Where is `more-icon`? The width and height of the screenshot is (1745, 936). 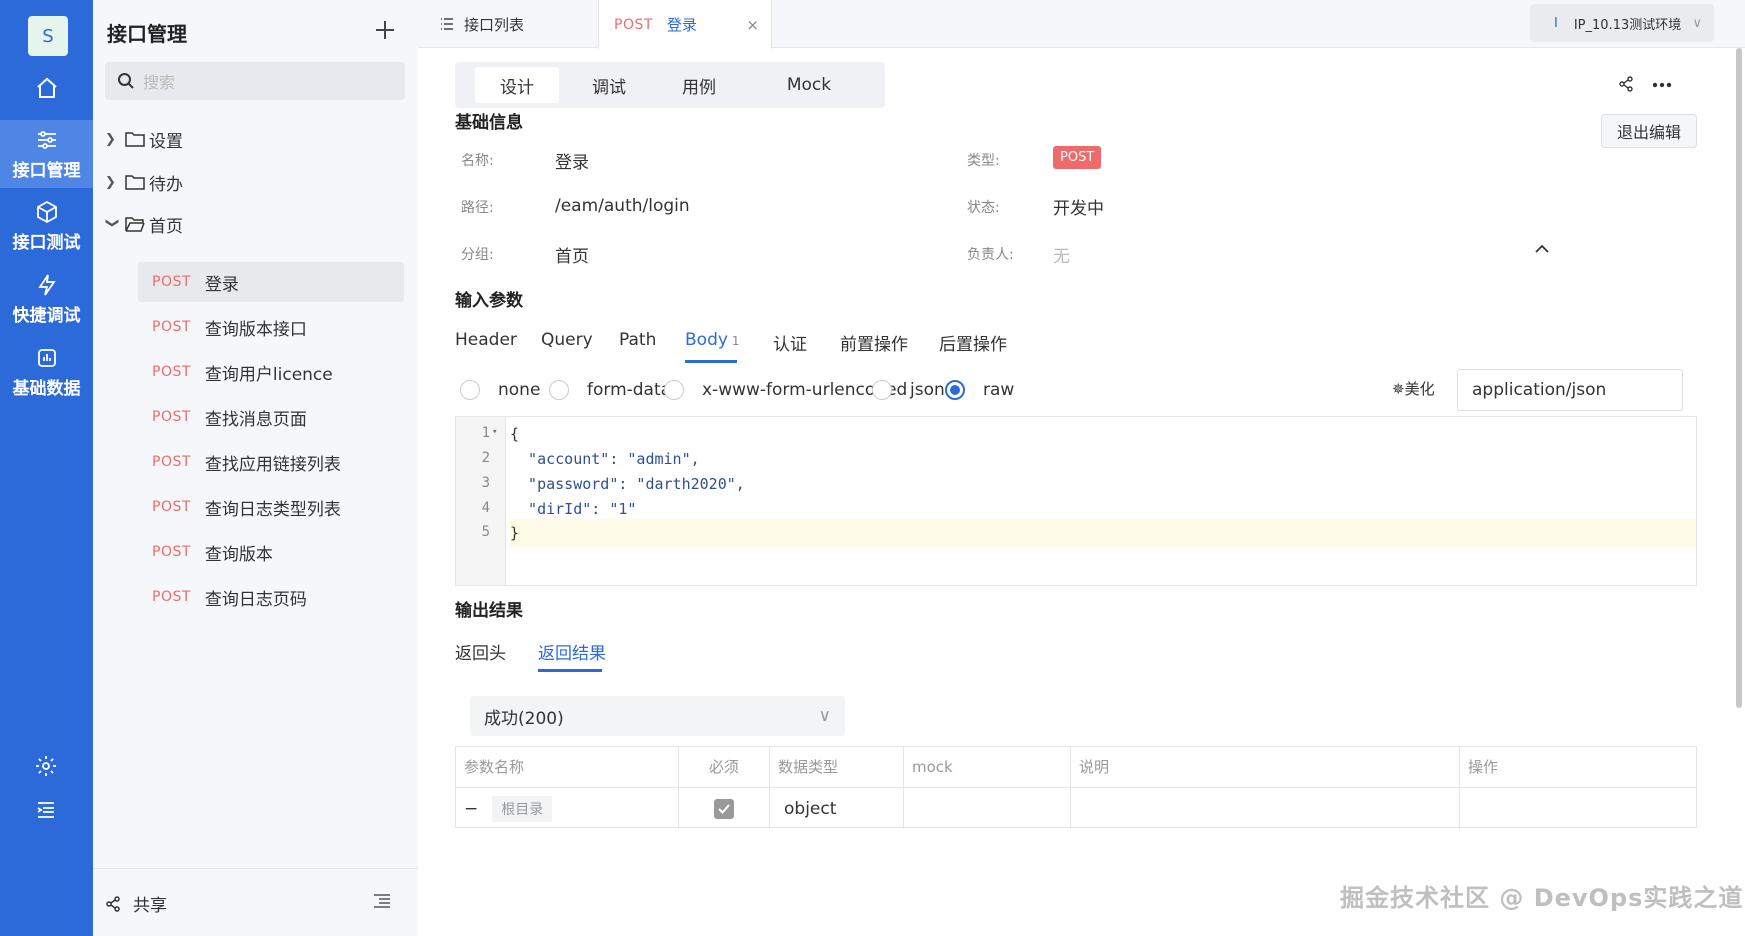 more-icon is located at coordinates (1662, 85).